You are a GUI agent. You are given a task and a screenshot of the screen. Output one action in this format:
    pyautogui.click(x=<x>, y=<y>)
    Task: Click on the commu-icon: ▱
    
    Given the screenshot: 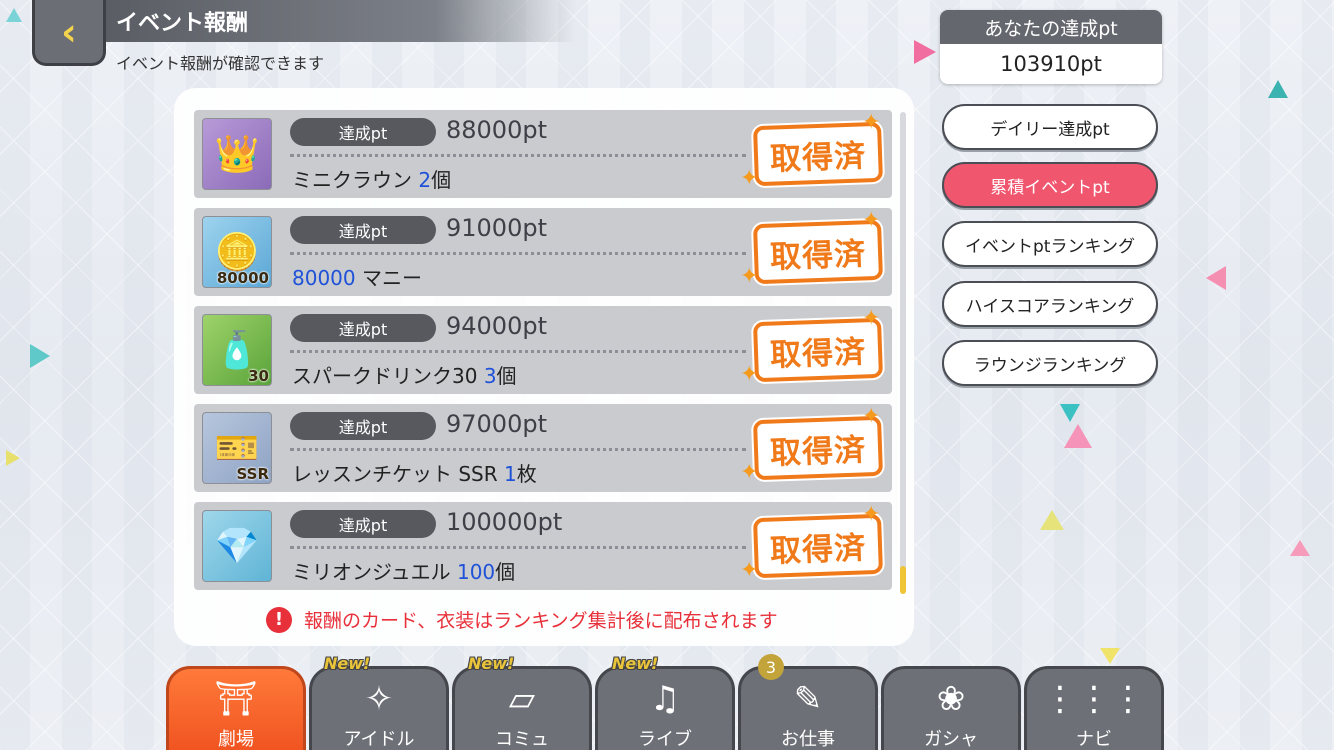 What is the action you would take?
    pyautogui.click(x=522, y=699)
    